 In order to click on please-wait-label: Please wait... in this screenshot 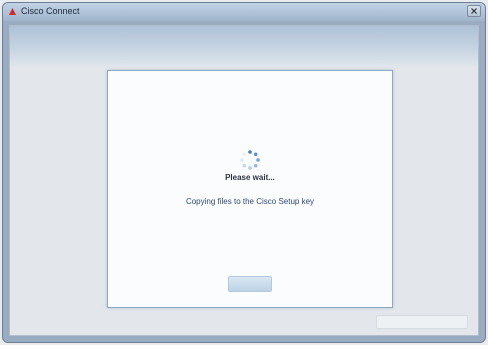, I will do `click(250, 177)`.